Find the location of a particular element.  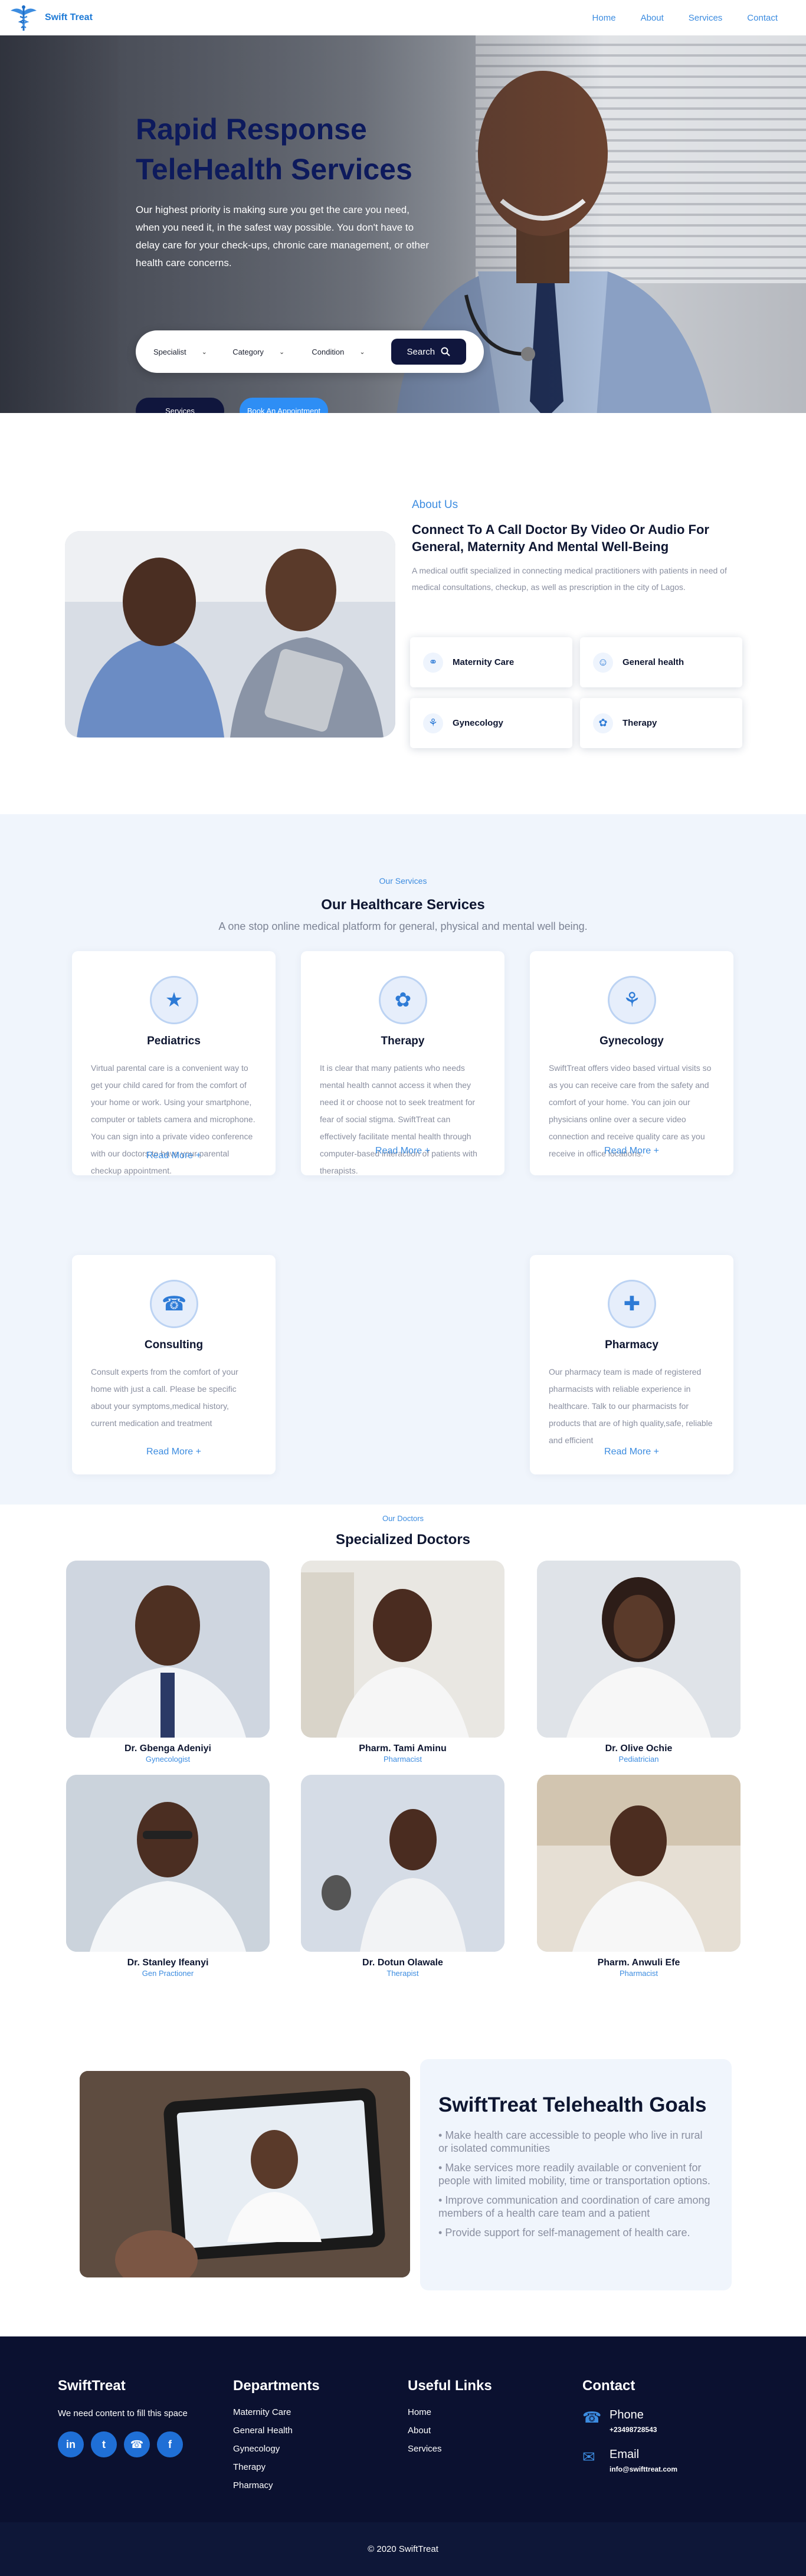

doctor-role: Pharmacist is located at coordinates (638, 1973).